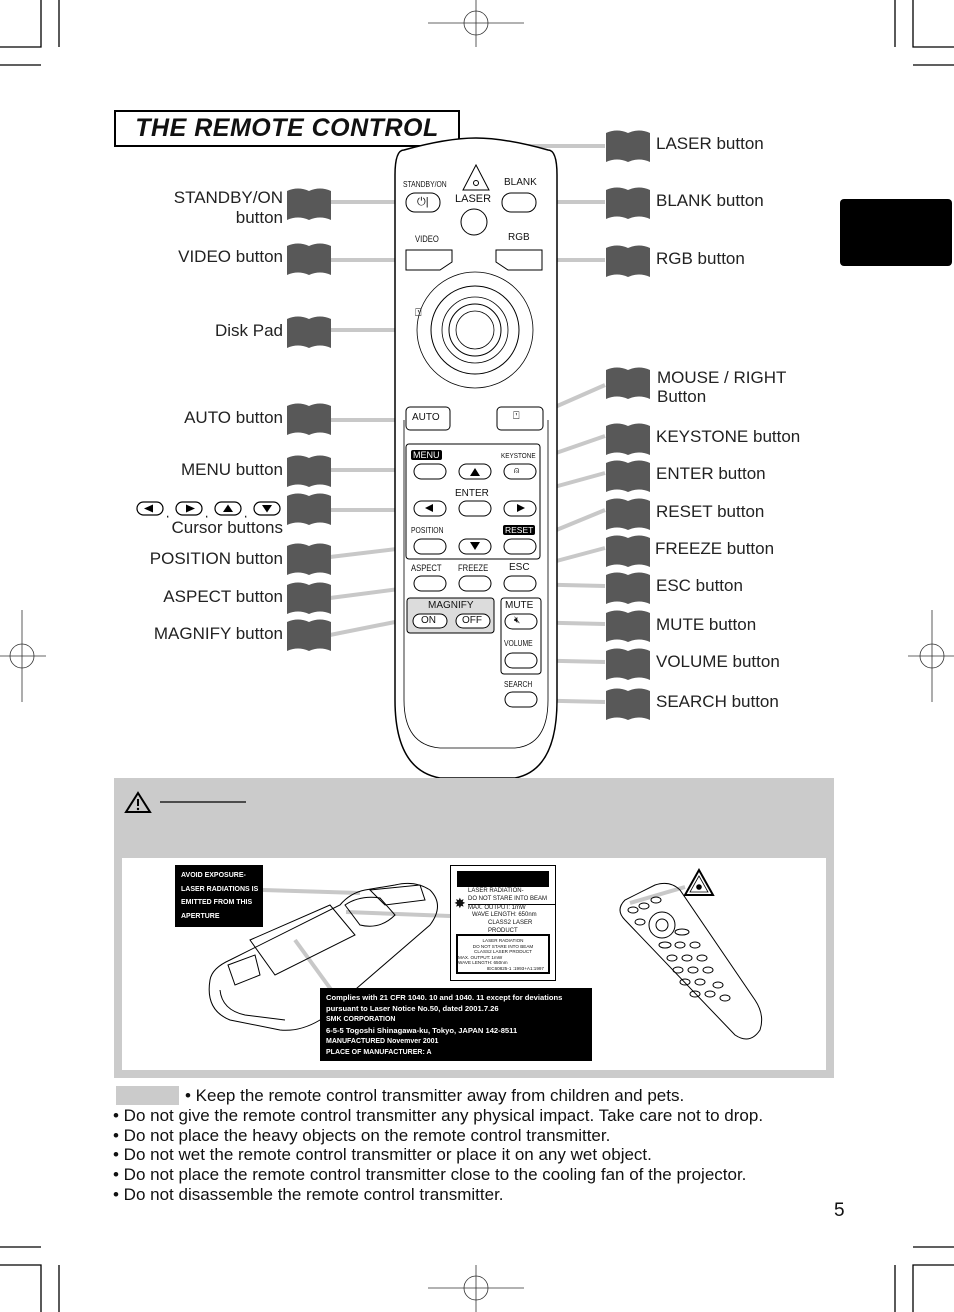 Image resolution: width=954 pixels, height=1312 pixels. I want to click on laser-bottom-line: IEC60825-1 :1993+A1:1997, so click(515, 968).